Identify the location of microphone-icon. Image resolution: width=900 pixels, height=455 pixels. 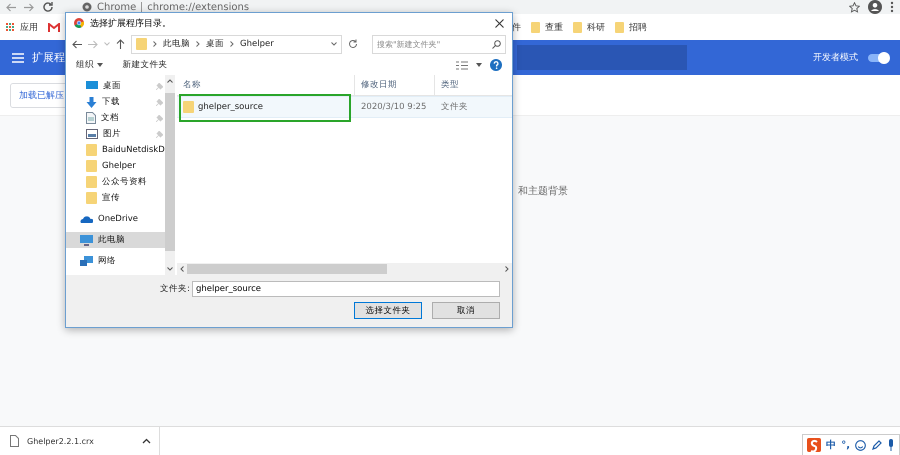
(891, 445).